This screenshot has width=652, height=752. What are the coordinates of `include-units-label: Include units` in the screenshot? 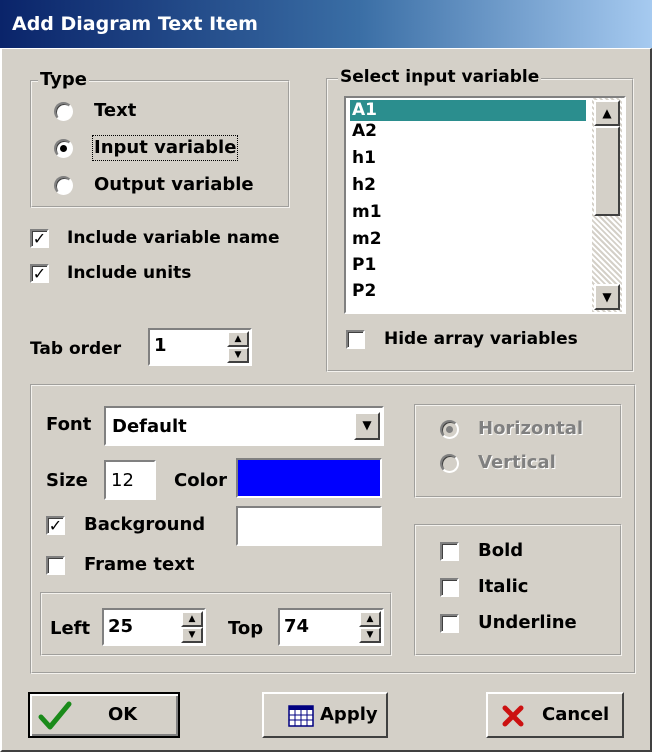 It's located at (129, 273).